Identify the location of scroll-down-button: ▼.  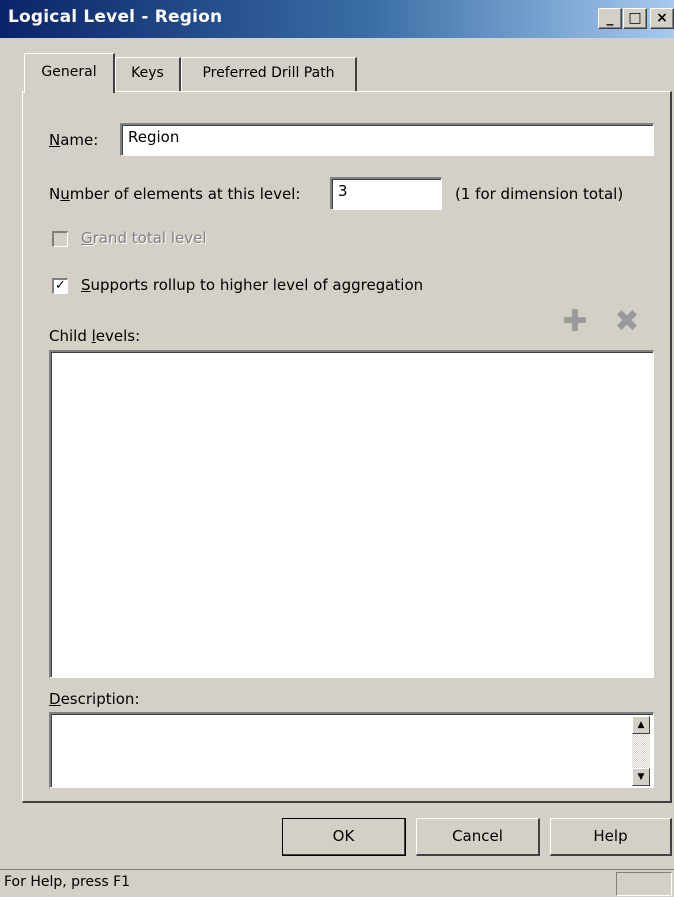
(641, 777).